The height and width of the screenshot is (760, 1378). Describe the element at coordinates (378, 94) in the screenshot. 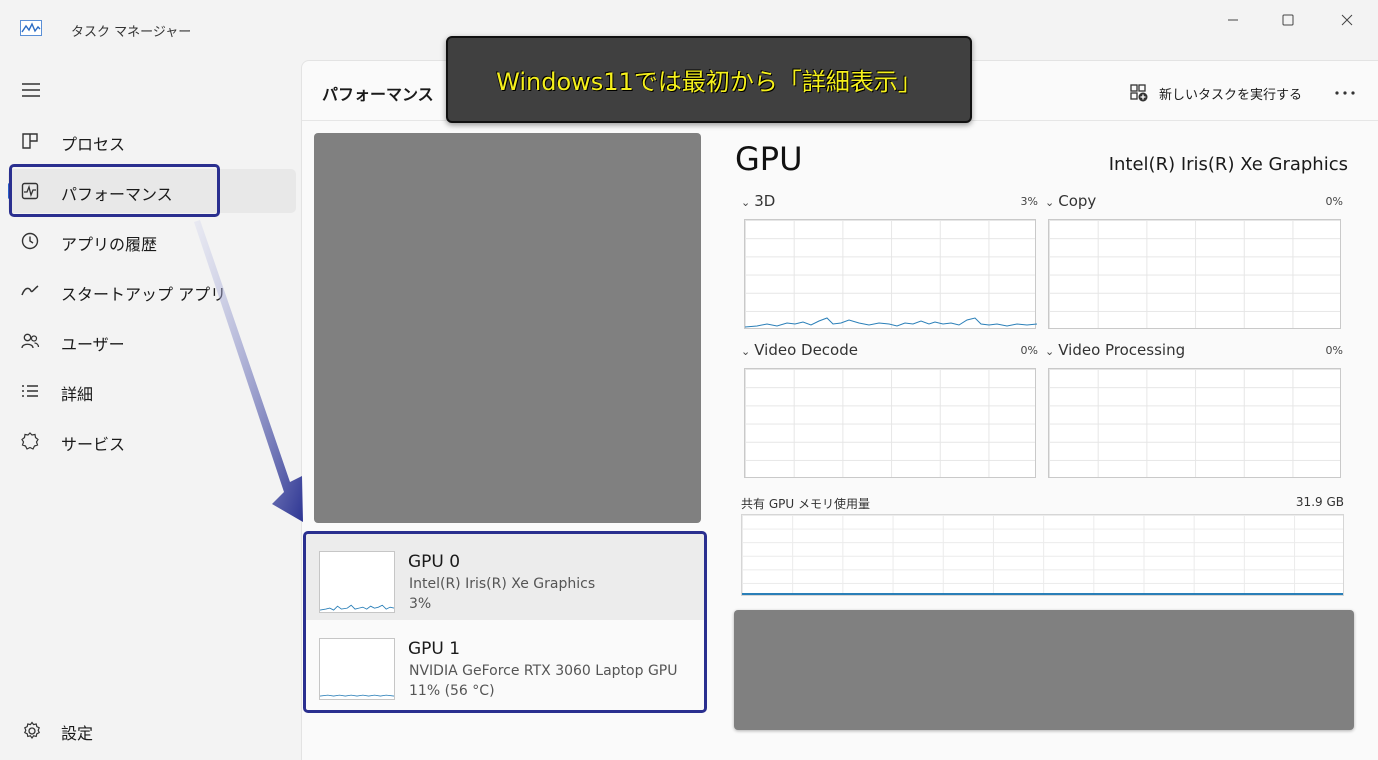

I see `page-title: パフォーマンス` at that location.